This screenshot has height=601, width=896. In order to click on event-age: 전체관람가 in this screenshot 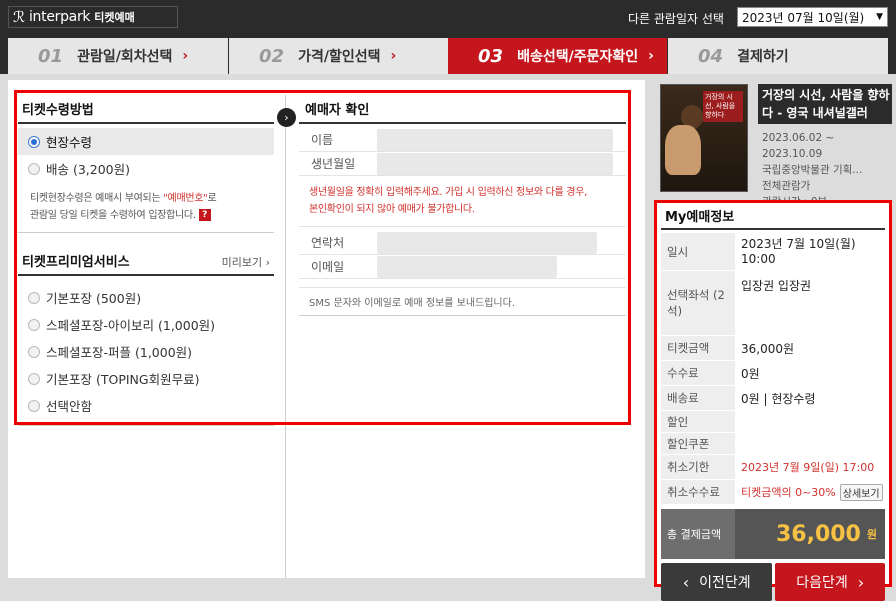, I will do `click(786, 186)`.